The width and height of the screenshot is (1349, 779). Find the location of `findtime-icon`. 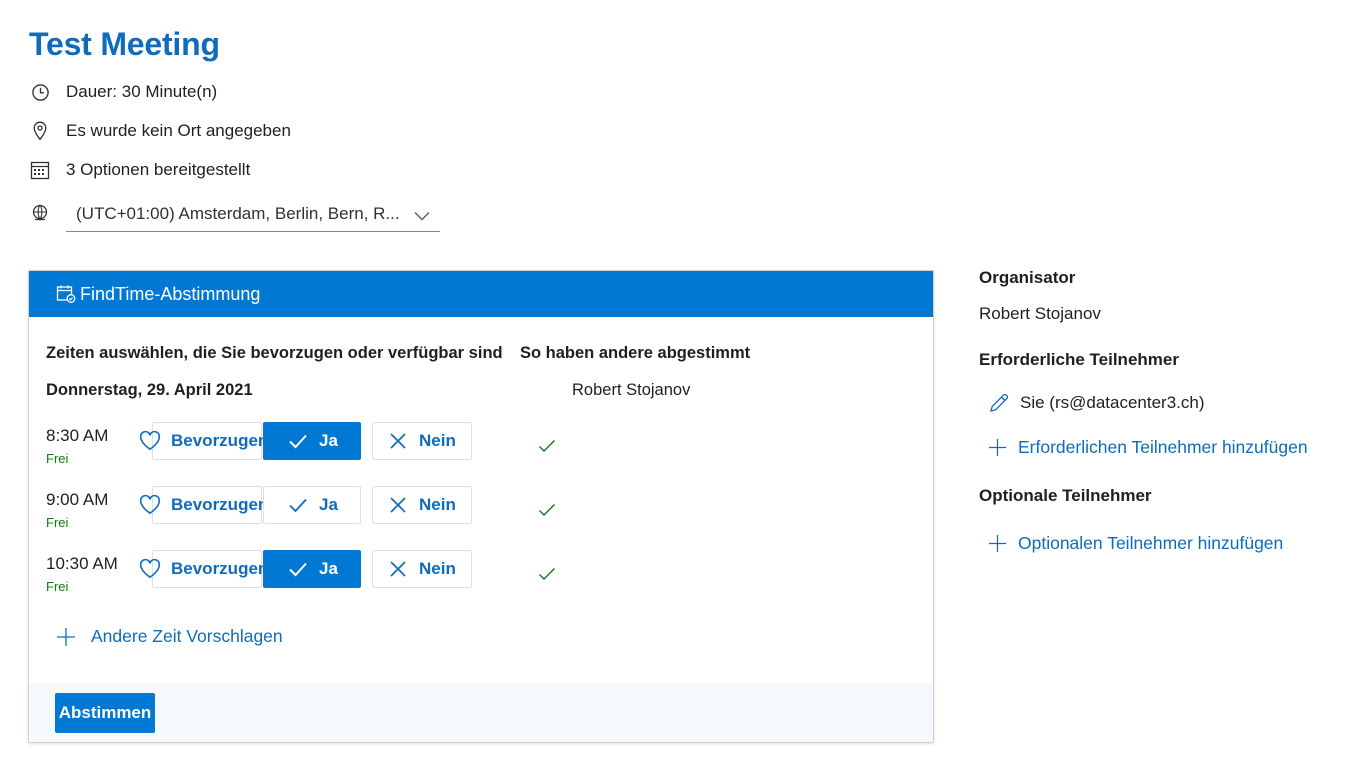

findtime-icon is located at coordinates (66, 294).